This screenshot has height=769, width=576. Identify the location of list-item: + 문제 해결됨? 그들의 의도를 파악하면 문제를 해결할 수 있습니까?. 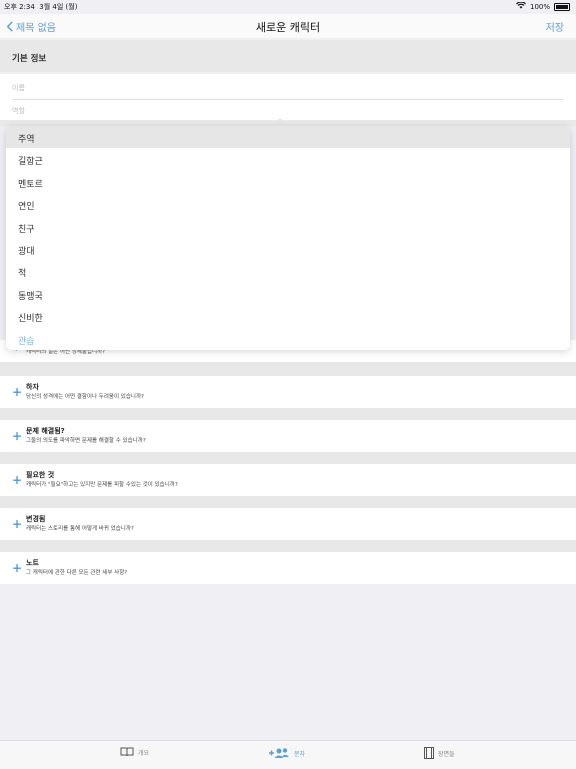
(288, 436).